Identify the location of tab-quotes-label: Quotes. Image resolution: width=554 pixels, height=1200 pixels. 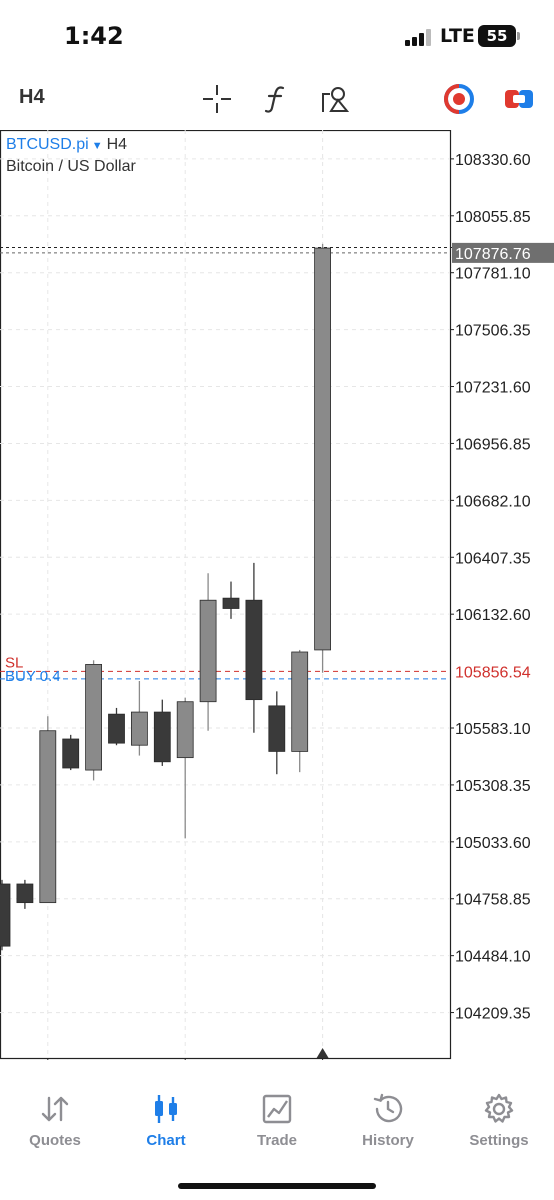
(55, 1140).